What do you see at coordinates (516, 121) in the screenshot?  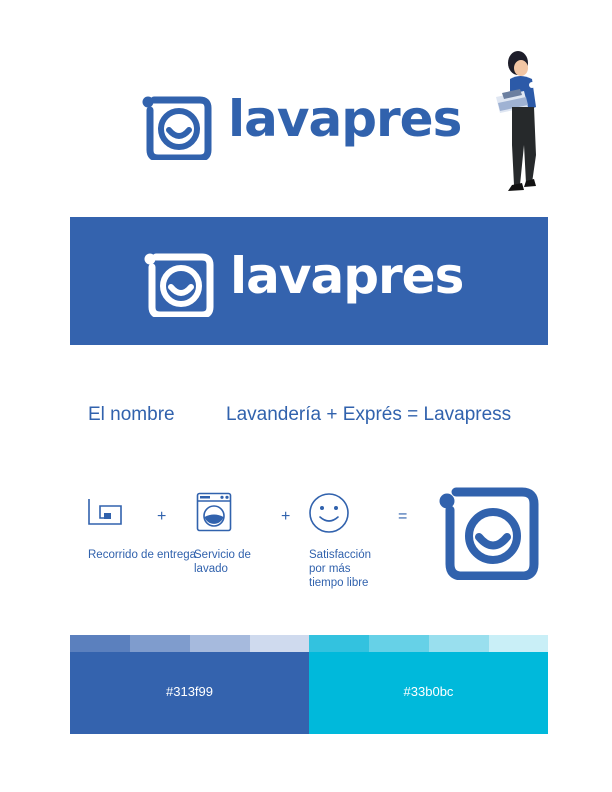 I see `delivery-person-illustration` at bounding box center [516, 121].